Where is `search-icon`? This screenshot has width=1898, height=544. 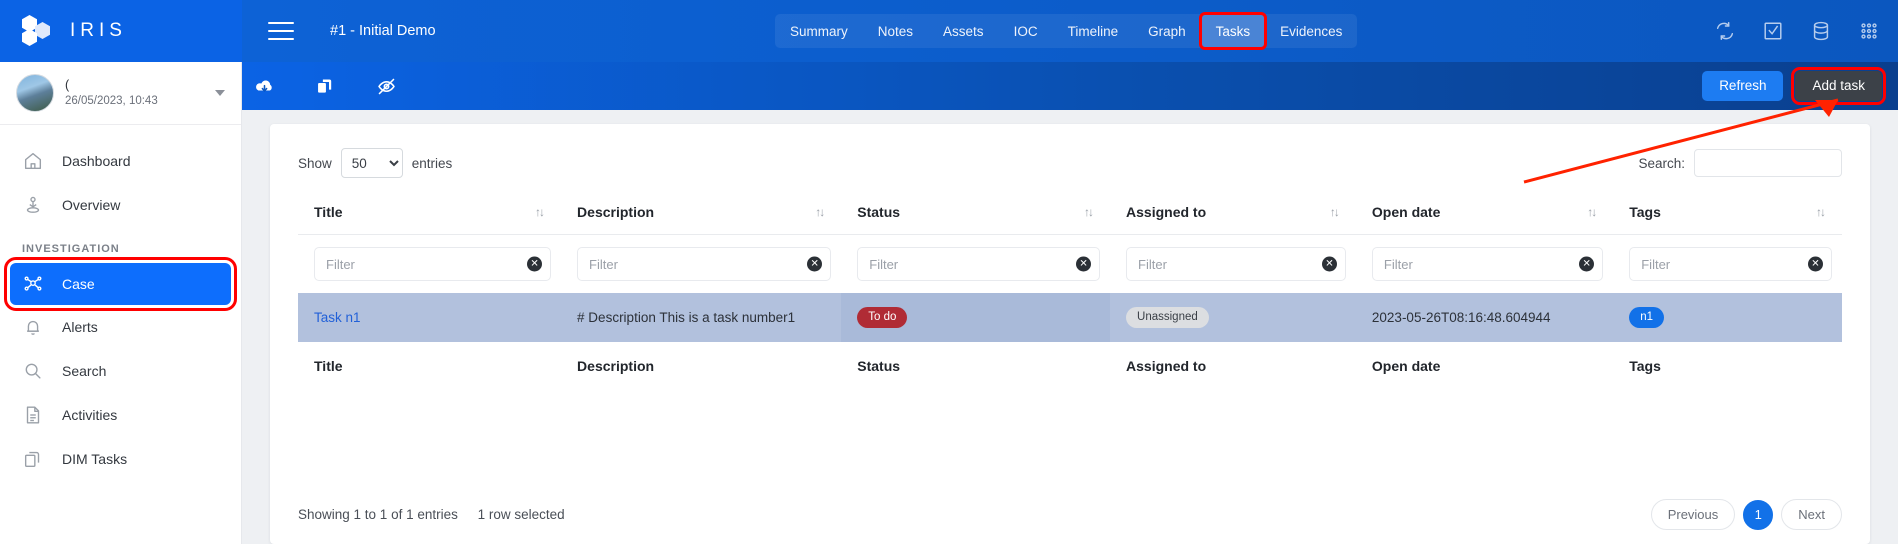 search-icon is located at coordinates (33, 371).